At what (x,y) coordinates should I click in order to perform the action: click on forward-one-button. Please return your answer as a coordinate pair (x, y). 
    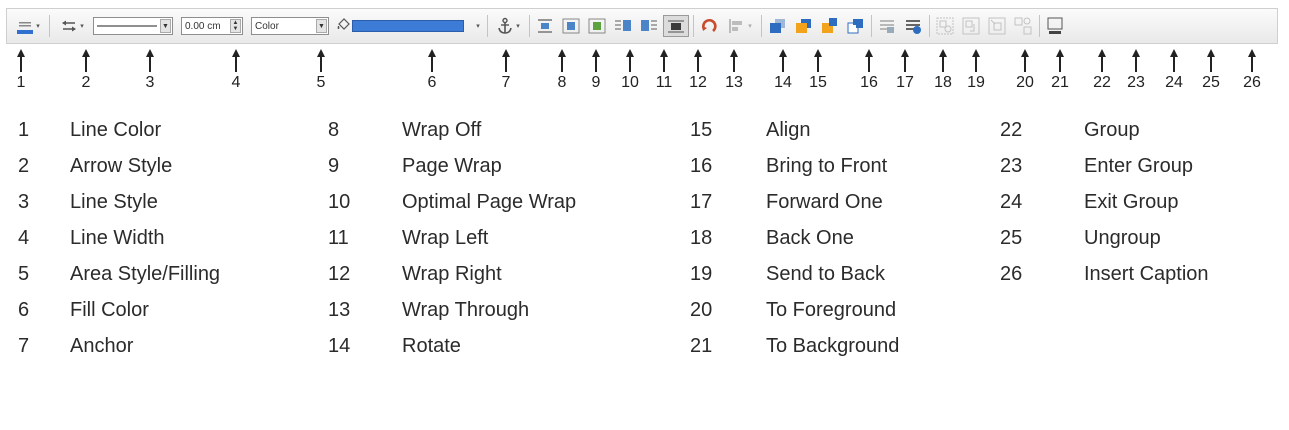
    Looking at the image, I should click on (803, 26).